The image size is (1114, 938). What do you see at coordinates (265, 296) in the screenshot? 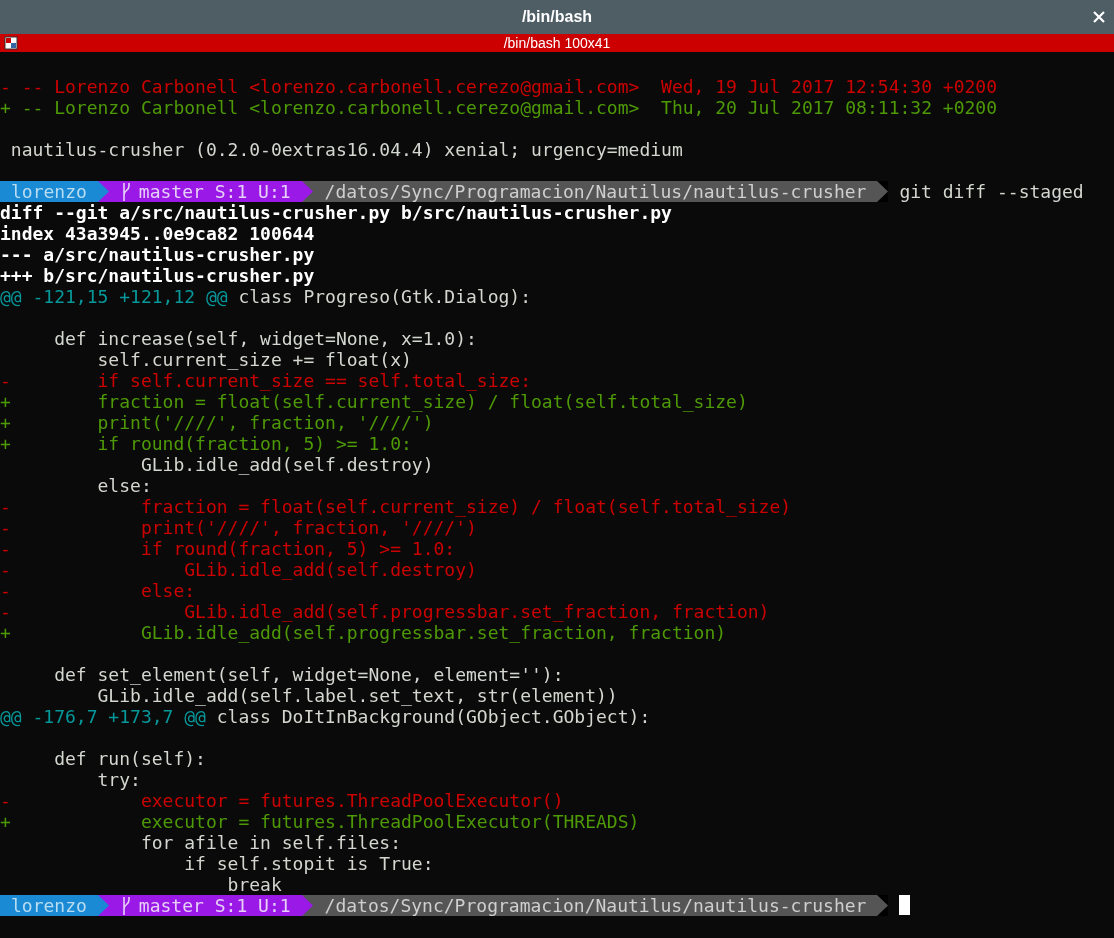
I see `hunk-header-line: @@ -121,15 +121,12 @@ class Progreso(Gtk.Dialog):` at bounding box center [265, 296].